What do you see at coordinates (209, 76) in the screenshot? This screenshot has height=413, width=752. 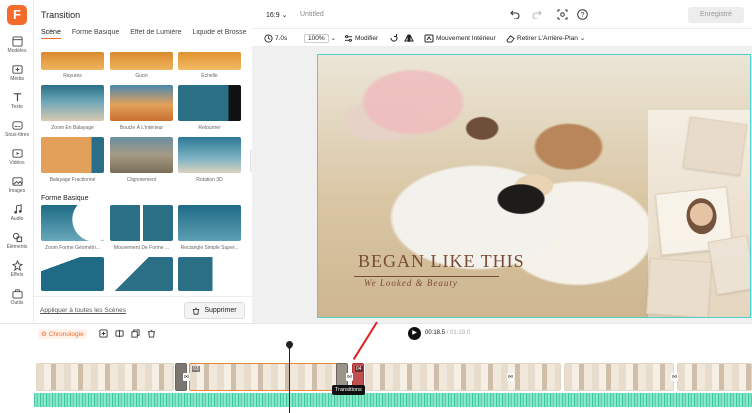 I see `transition-caption: Échelle` at bounding box center [209, 76].